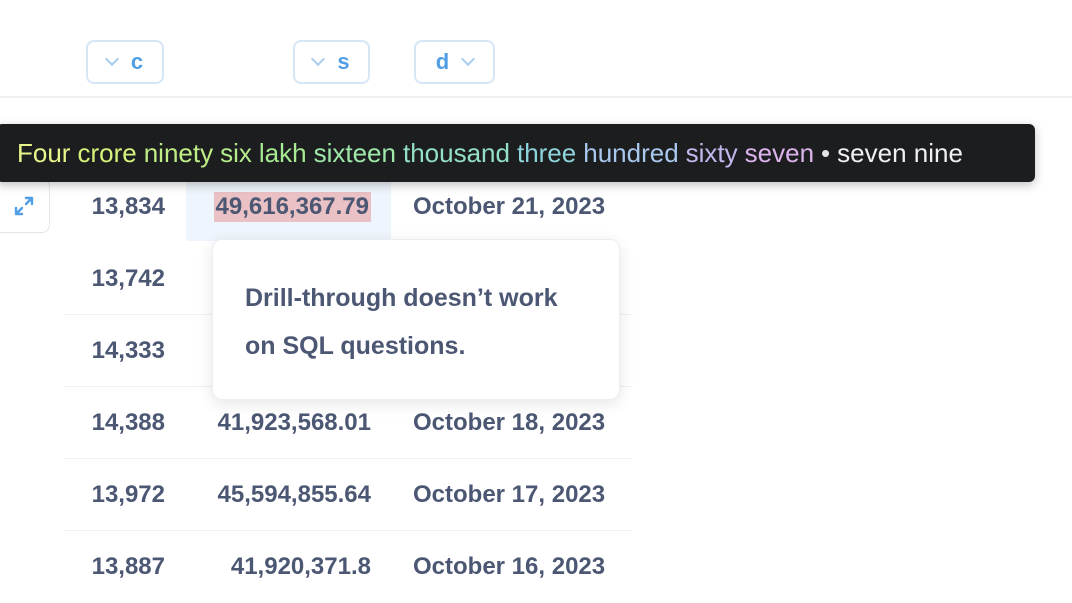  What do you see at coordinates (236, 153) in the screenshot?
I see `tooltip-word: six` at bounding box center [236, 153].